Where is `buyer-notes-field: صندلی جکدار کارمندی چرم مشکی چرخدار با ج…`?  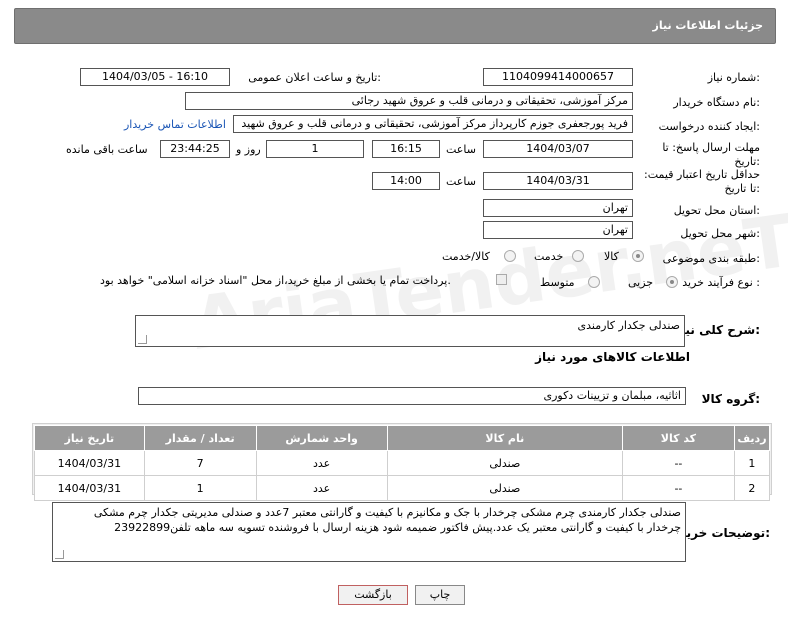 buyer-notes-field: صندلی جکدار کارمندی چرم مشکی چرخدار با ج… is located at coordinates (369, 532).